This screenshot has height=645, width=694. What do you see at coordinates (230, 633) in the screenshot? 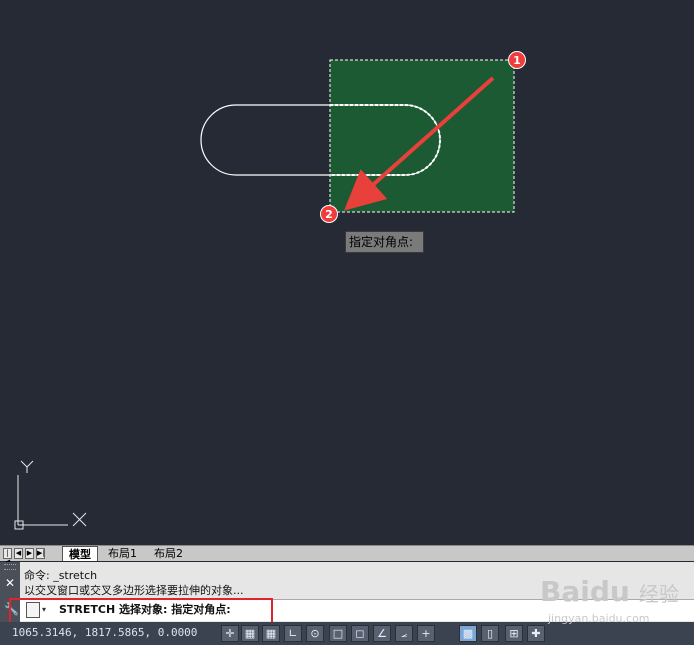
I see `infer-constraints-button: ✛` at bounding box center [230, 633].